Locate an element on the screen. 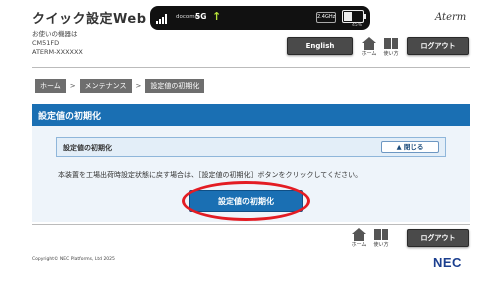  footer-manual-label: 使い方 is located at coordinates (381, 245).